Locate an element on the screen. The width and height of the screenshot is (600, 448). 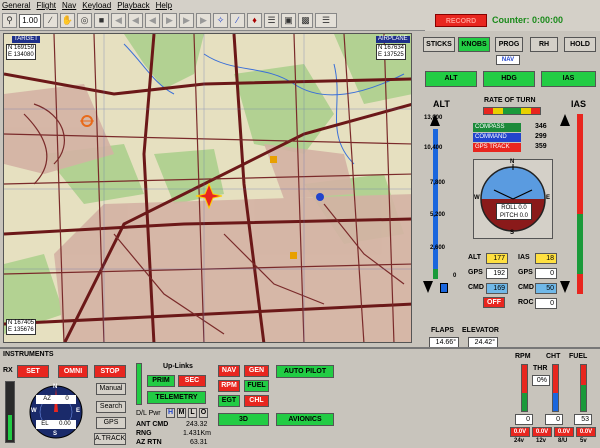
cursor-coords: N 167405 E 135676 is located at coordinates (21, 327).